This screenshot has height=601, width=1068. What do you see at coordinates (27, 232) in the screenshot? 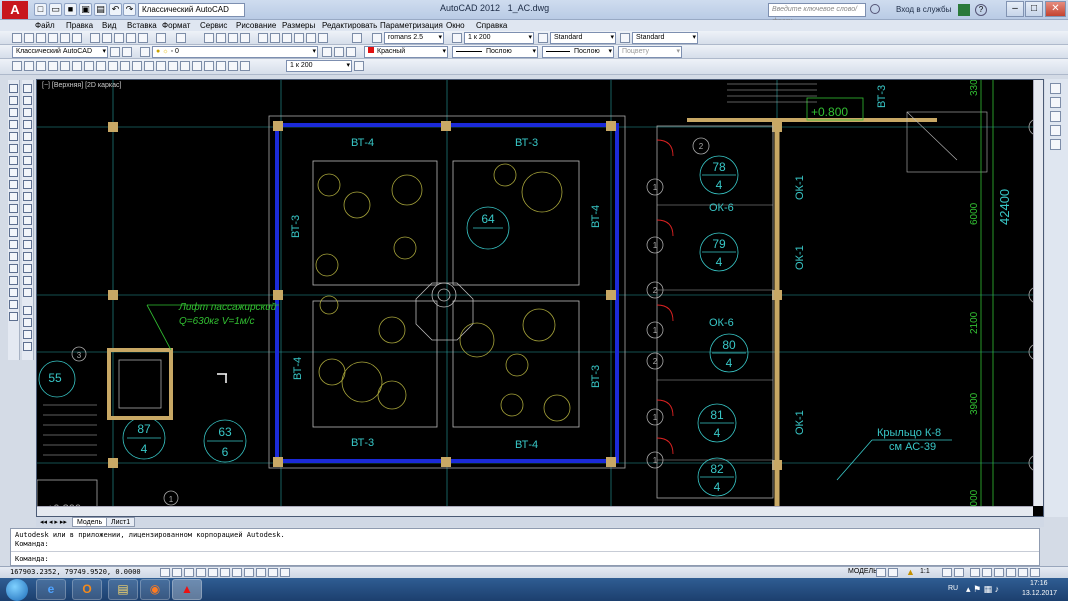
I see `break-icon` at bounding box center [27, 232].